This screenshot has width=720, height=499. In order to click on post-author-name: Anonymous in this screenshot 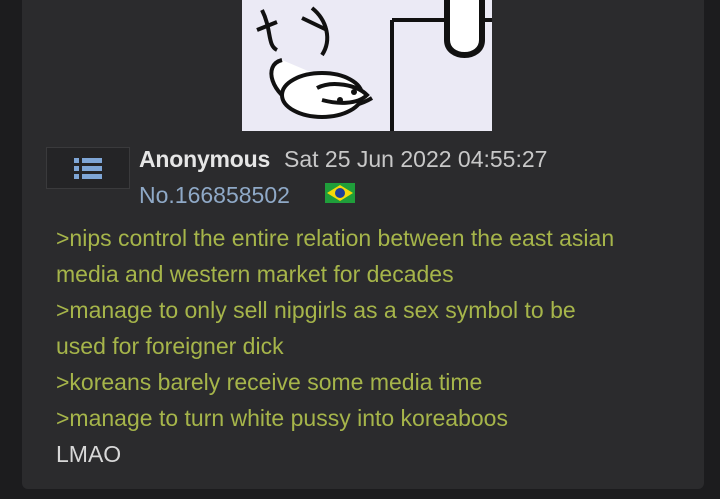, I will do `click(205, 159)`.